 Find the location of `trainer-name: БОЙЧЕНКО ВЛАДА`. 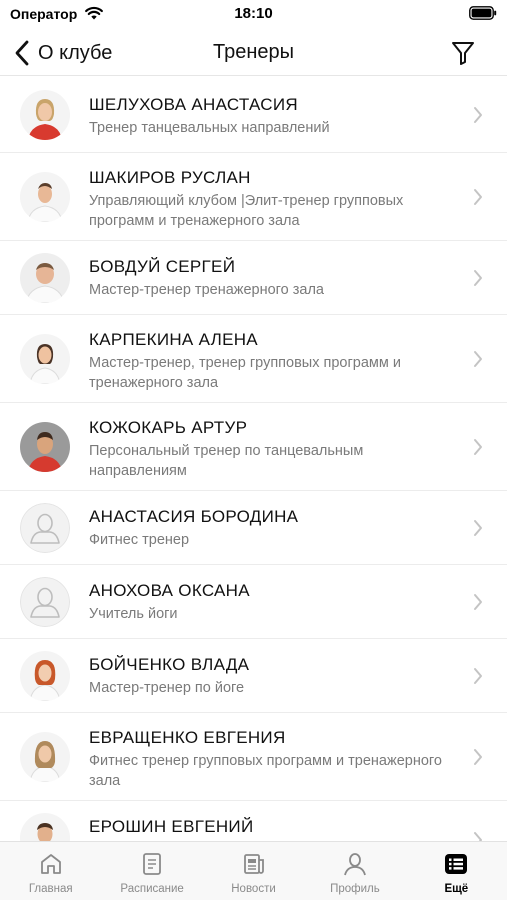

trainer-name: БОЙЧЕНКО ВЛАДА is located at coordinates (169, 664).